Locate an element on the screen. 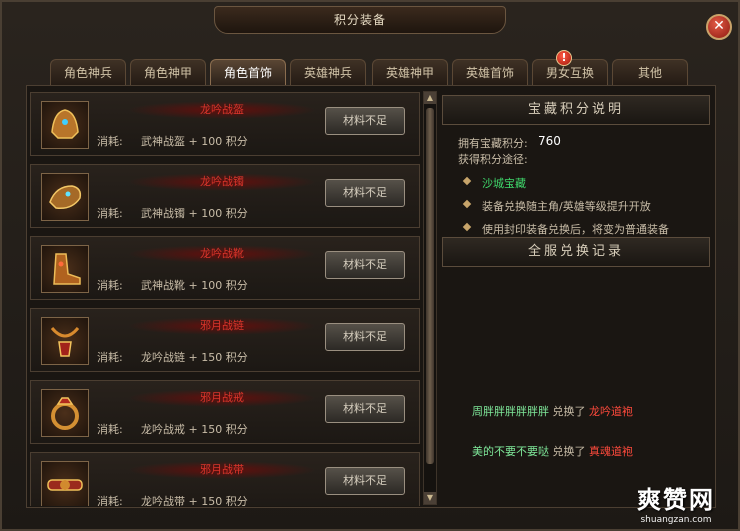  list-item: 龙吟战靴 消耗: 武神战靴 + 100 积分 材料不足 is located at coordinates (225, 268).